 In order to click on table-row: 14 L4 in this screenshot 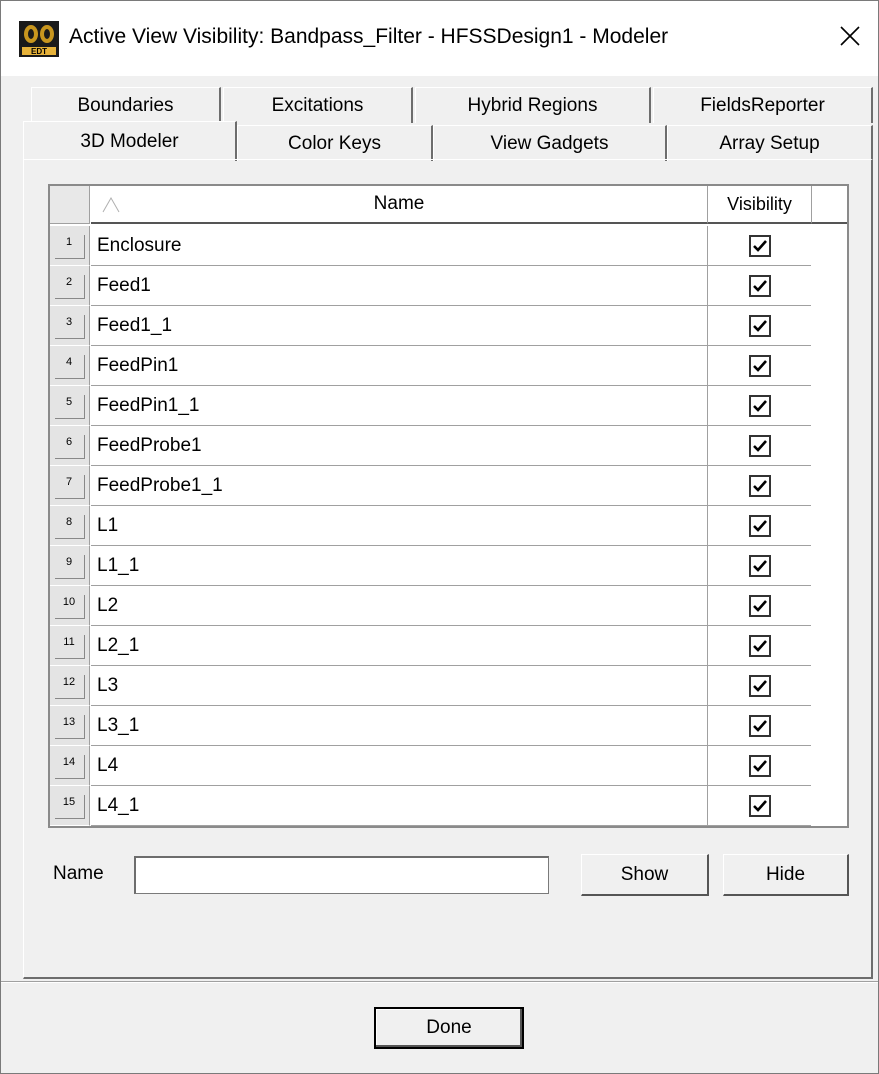, I will do `click(448, 766)`.